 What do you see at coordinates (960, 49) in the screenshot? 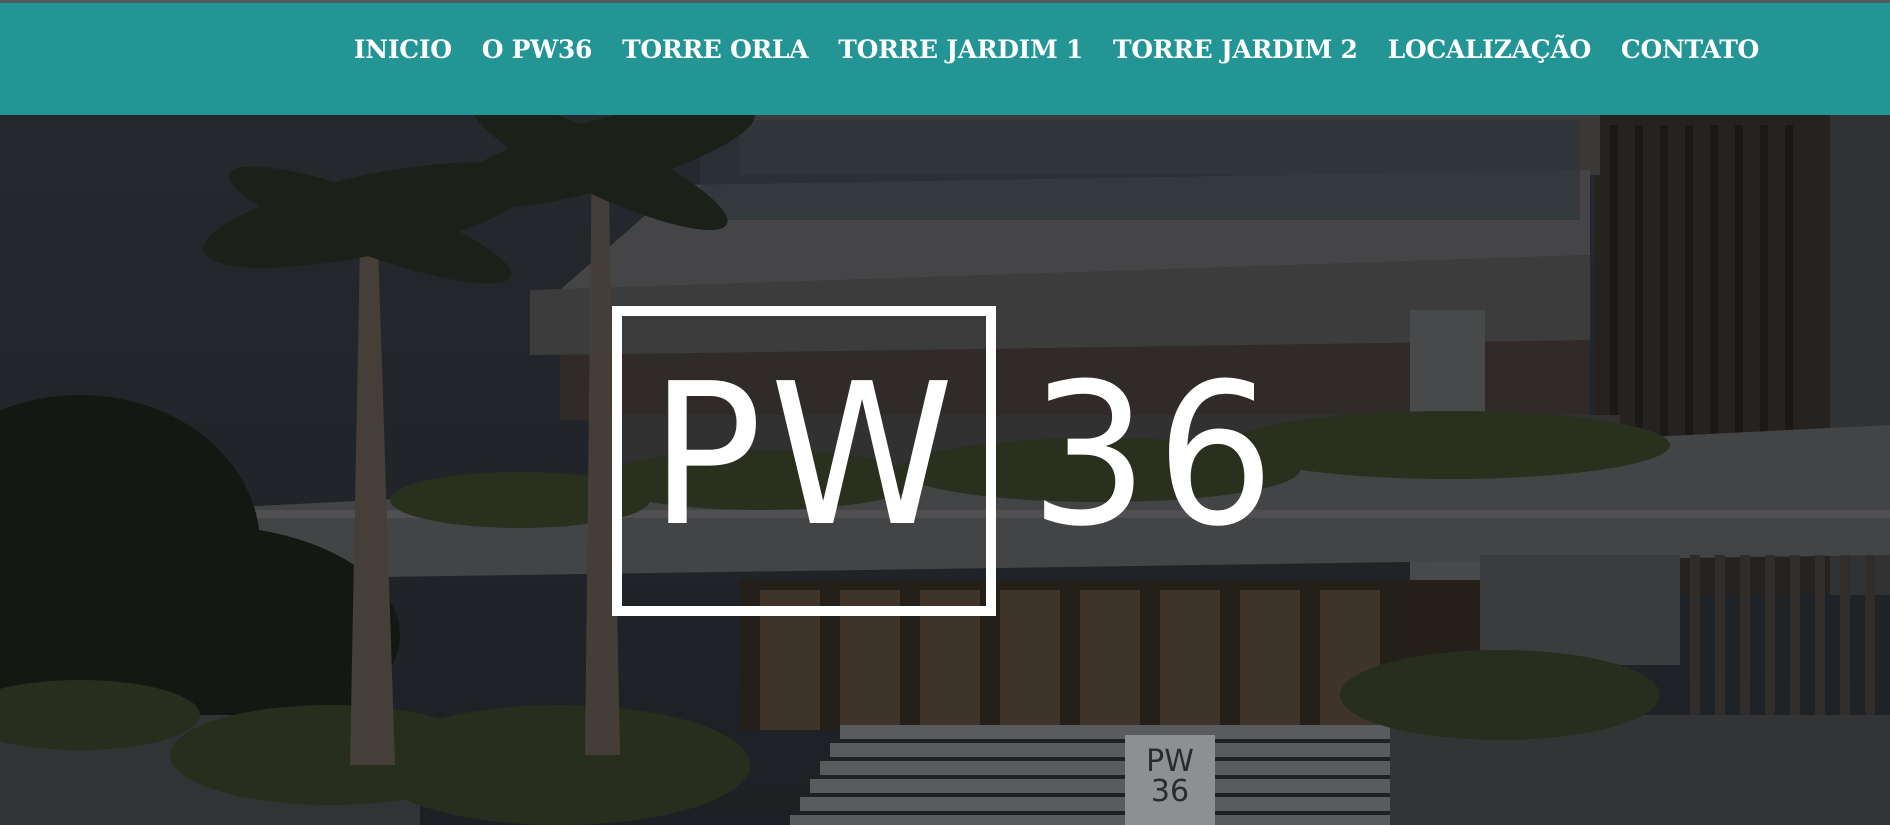
I see `nav-item-torre-jardim-1: TORRE JARDIM 1` at bounding box center [960, 49].